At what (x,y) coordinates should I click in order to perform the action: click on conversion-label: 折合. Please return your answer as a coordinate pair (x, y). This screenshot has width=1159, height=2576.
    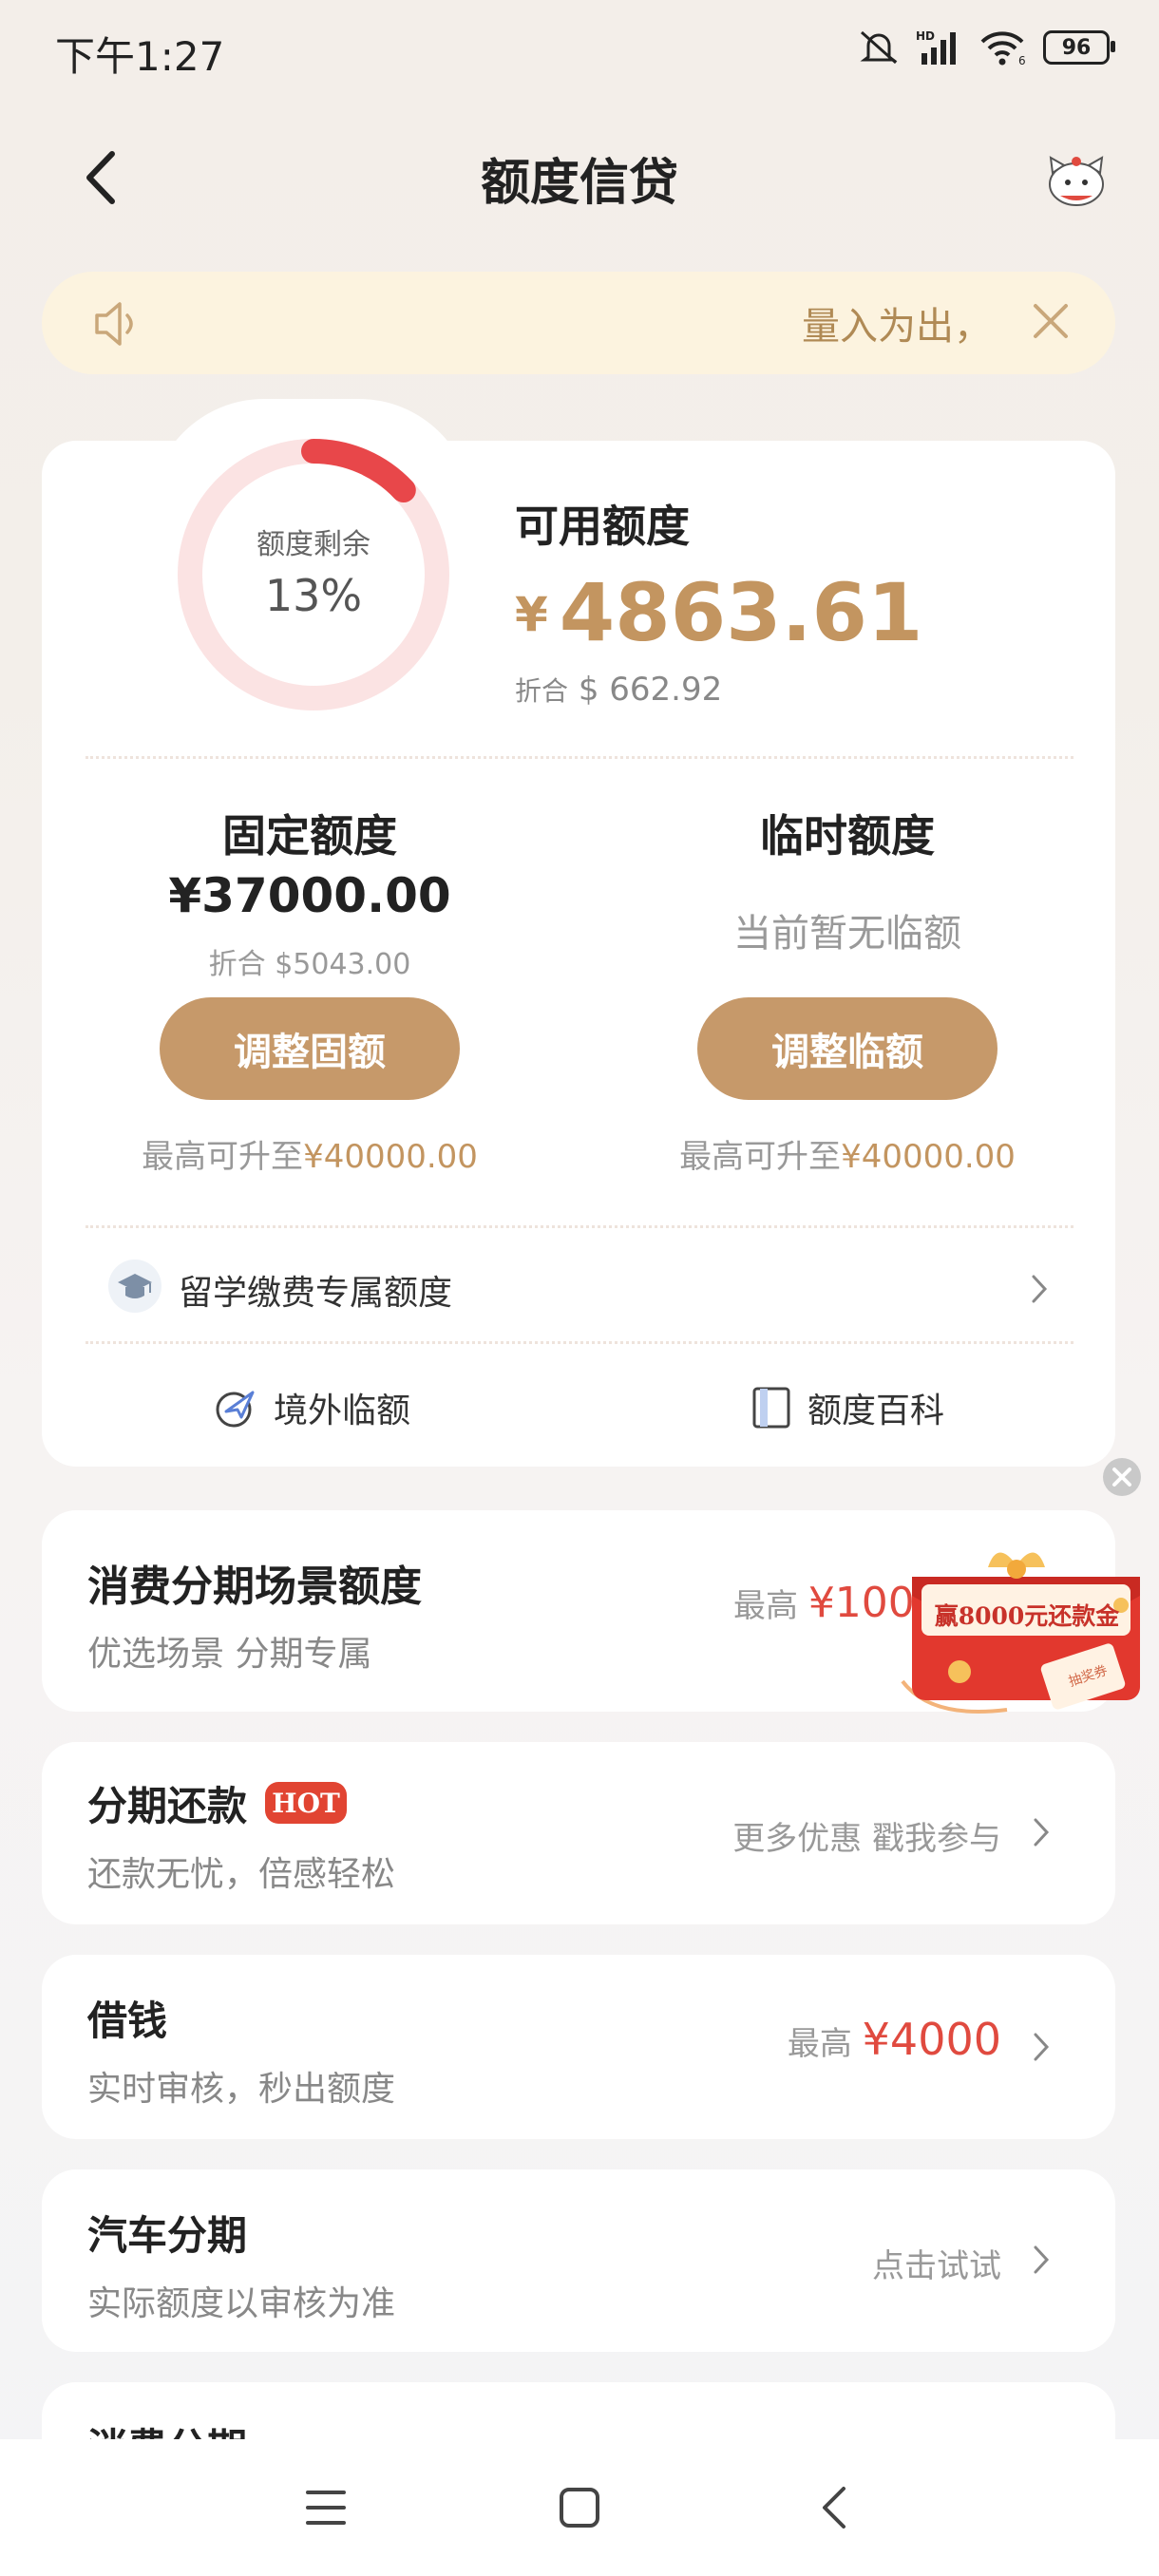
    Looking at the image, I should click on (542, 691).